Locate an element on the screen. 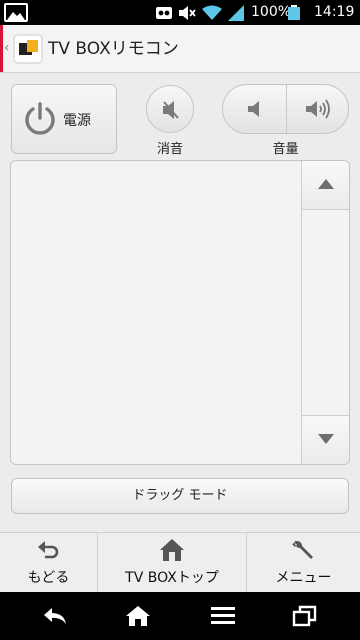 The width and height of the screenshot is (360, 640). tab-menu: メニュー is located at coordinates (303, 562).